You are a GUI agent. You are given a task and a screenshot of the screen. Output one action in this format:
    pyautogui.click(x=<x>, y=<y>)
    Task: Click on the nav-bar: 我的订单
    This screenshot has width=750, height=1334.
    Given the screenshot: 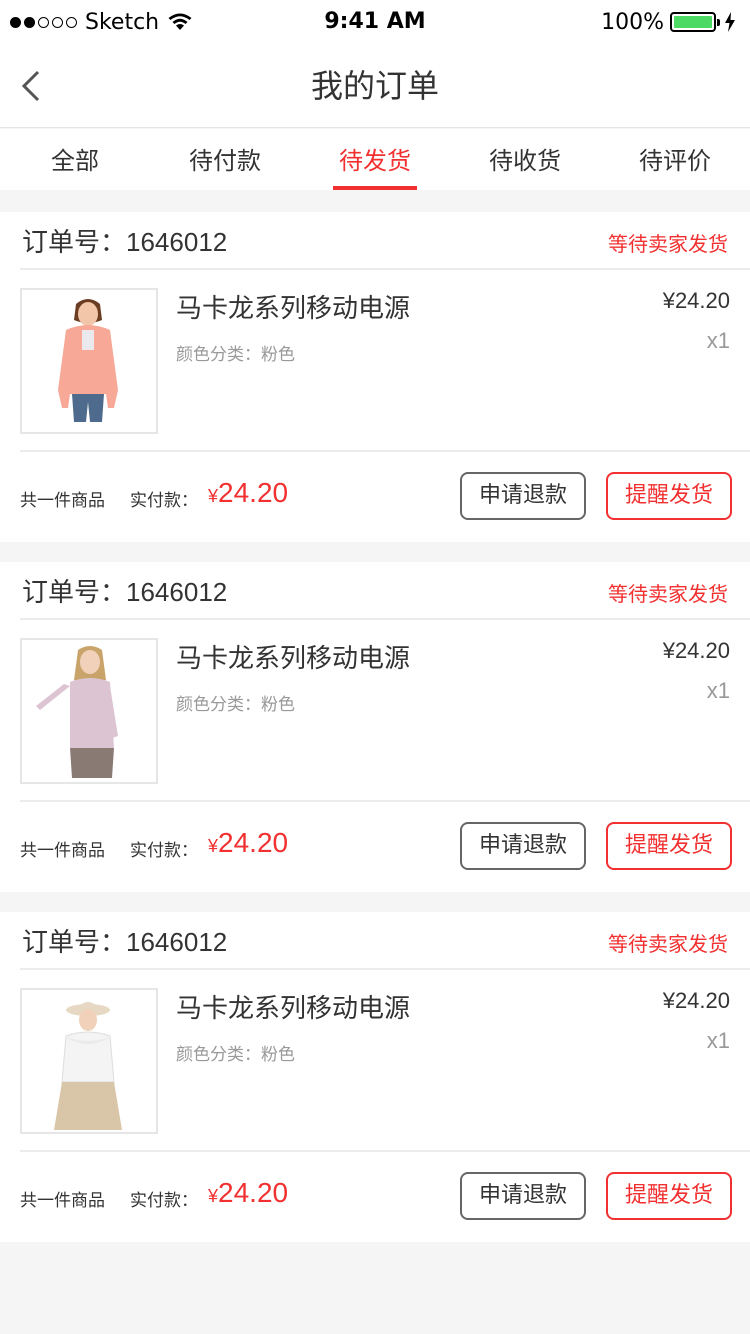 What is the action you would take?
    pyautogui.click(x=375, y=86)
    